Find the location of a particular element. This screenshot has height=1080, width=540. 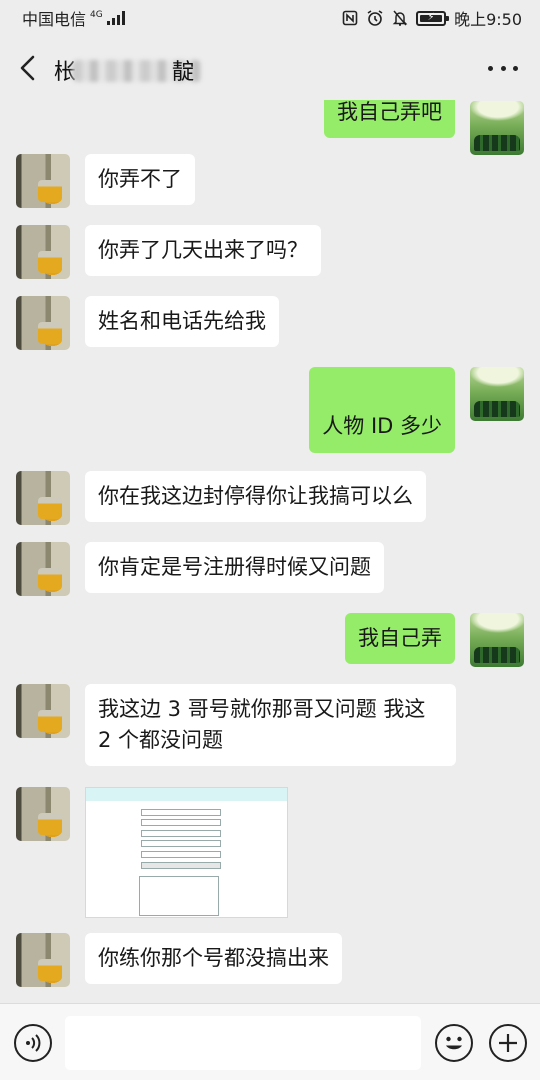

image-message is located at coordinates (186, 852).